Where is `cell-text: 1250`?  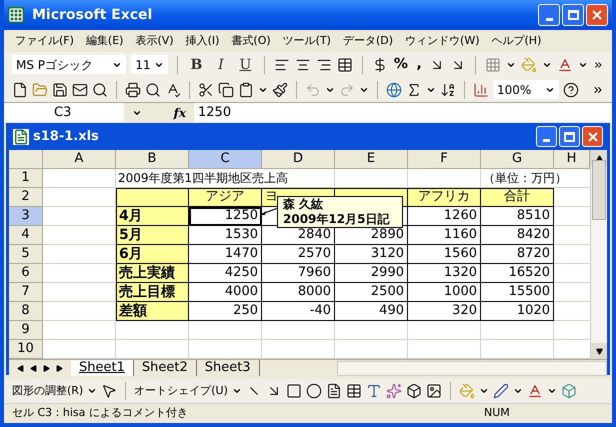 cell-text: 1250 is located at coordinates (241, 216).